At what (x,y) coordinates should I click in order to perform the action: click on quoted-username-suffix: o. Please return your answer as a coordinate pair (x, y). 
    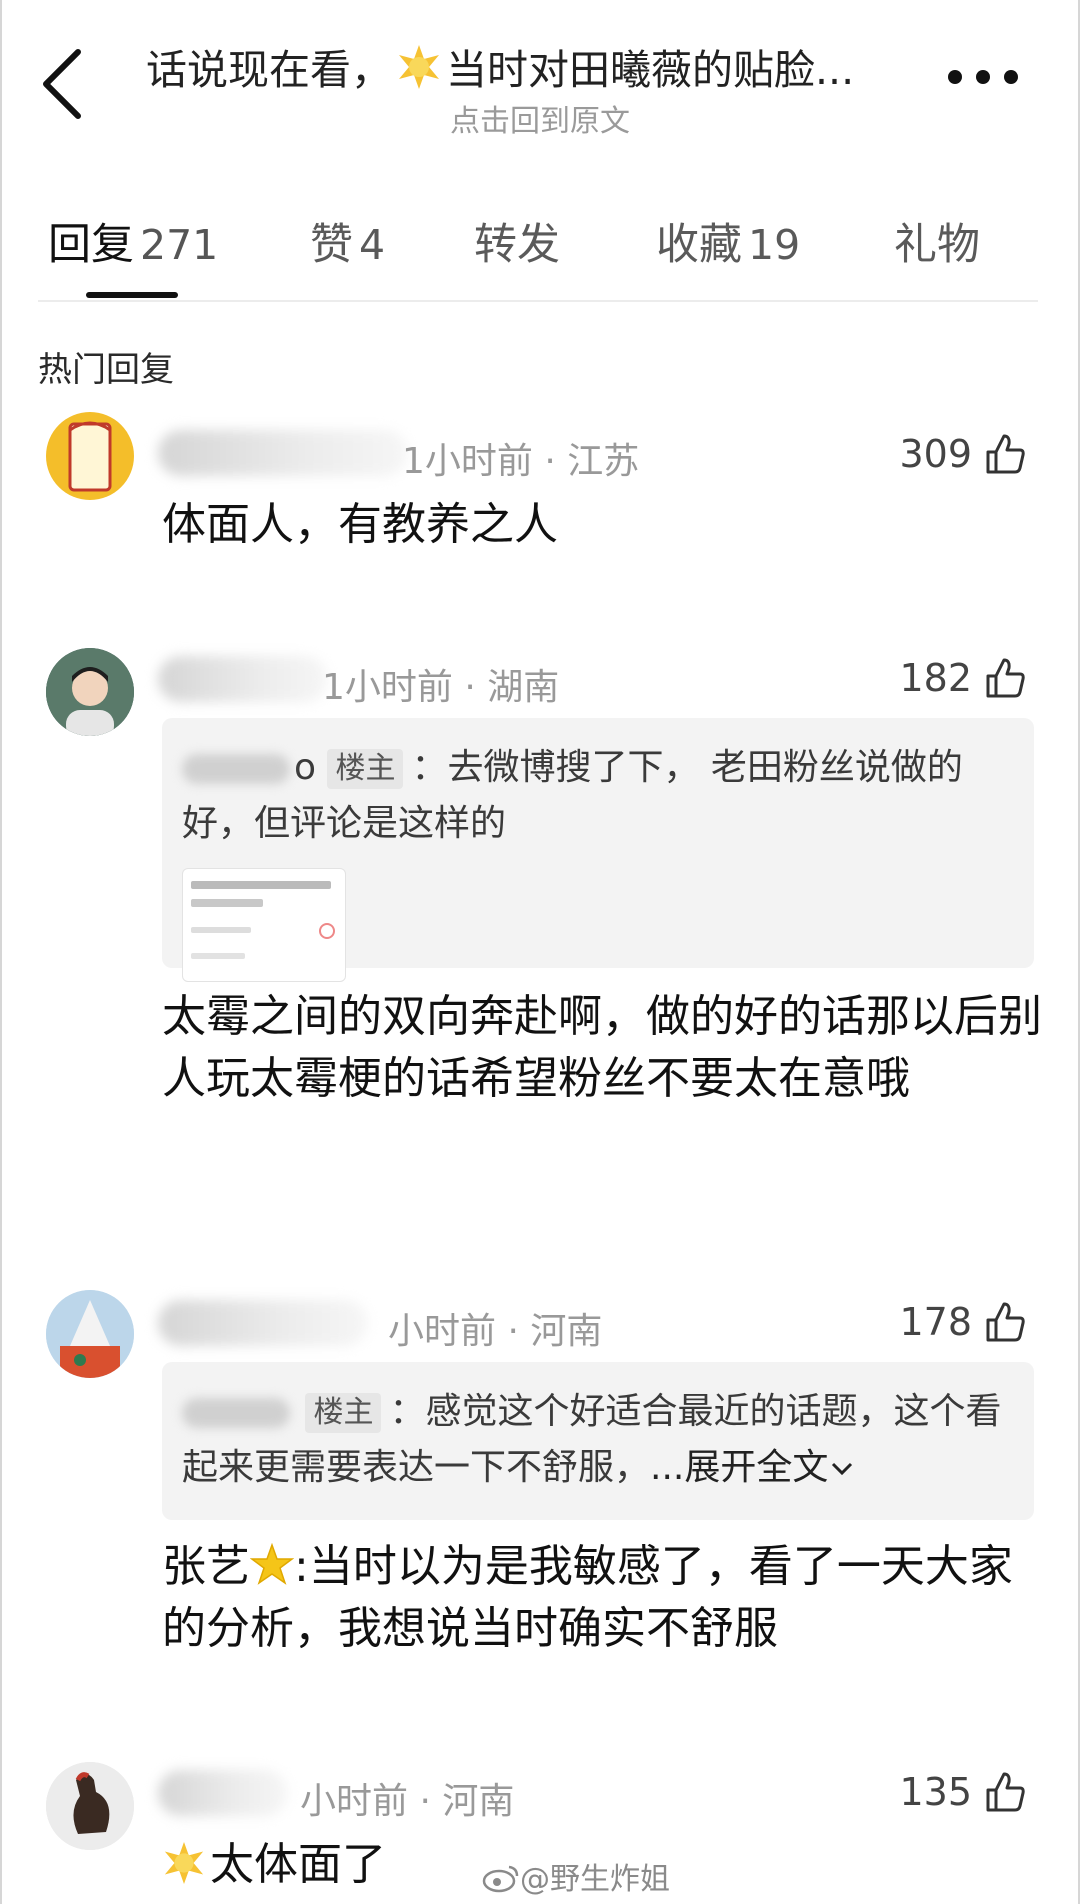
    Looking at the image, I should click on (305, 767).